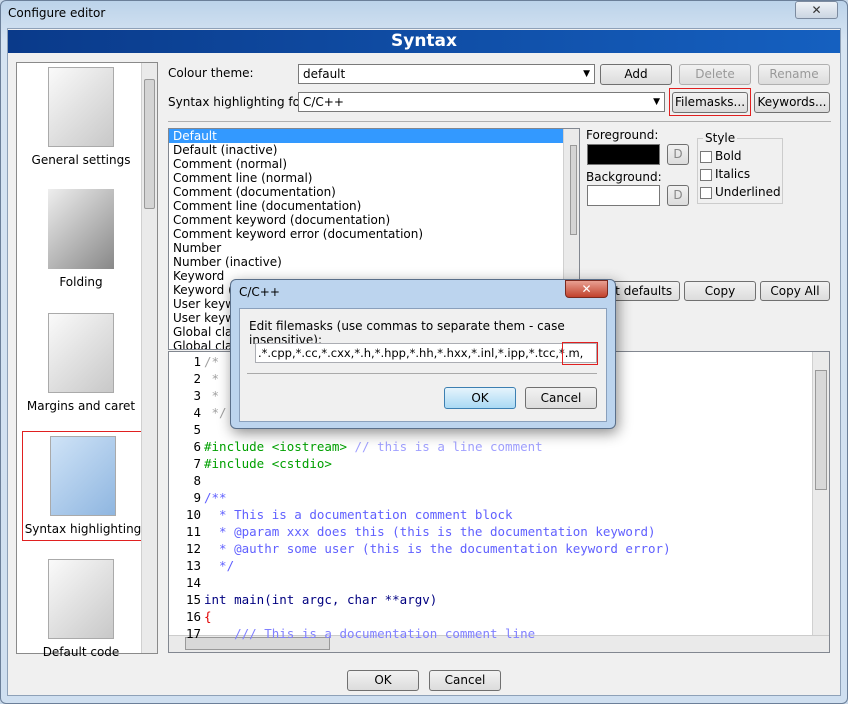 This screenshot has height=704, width=848. I want to click on line-number: 9, so click(197, 497).